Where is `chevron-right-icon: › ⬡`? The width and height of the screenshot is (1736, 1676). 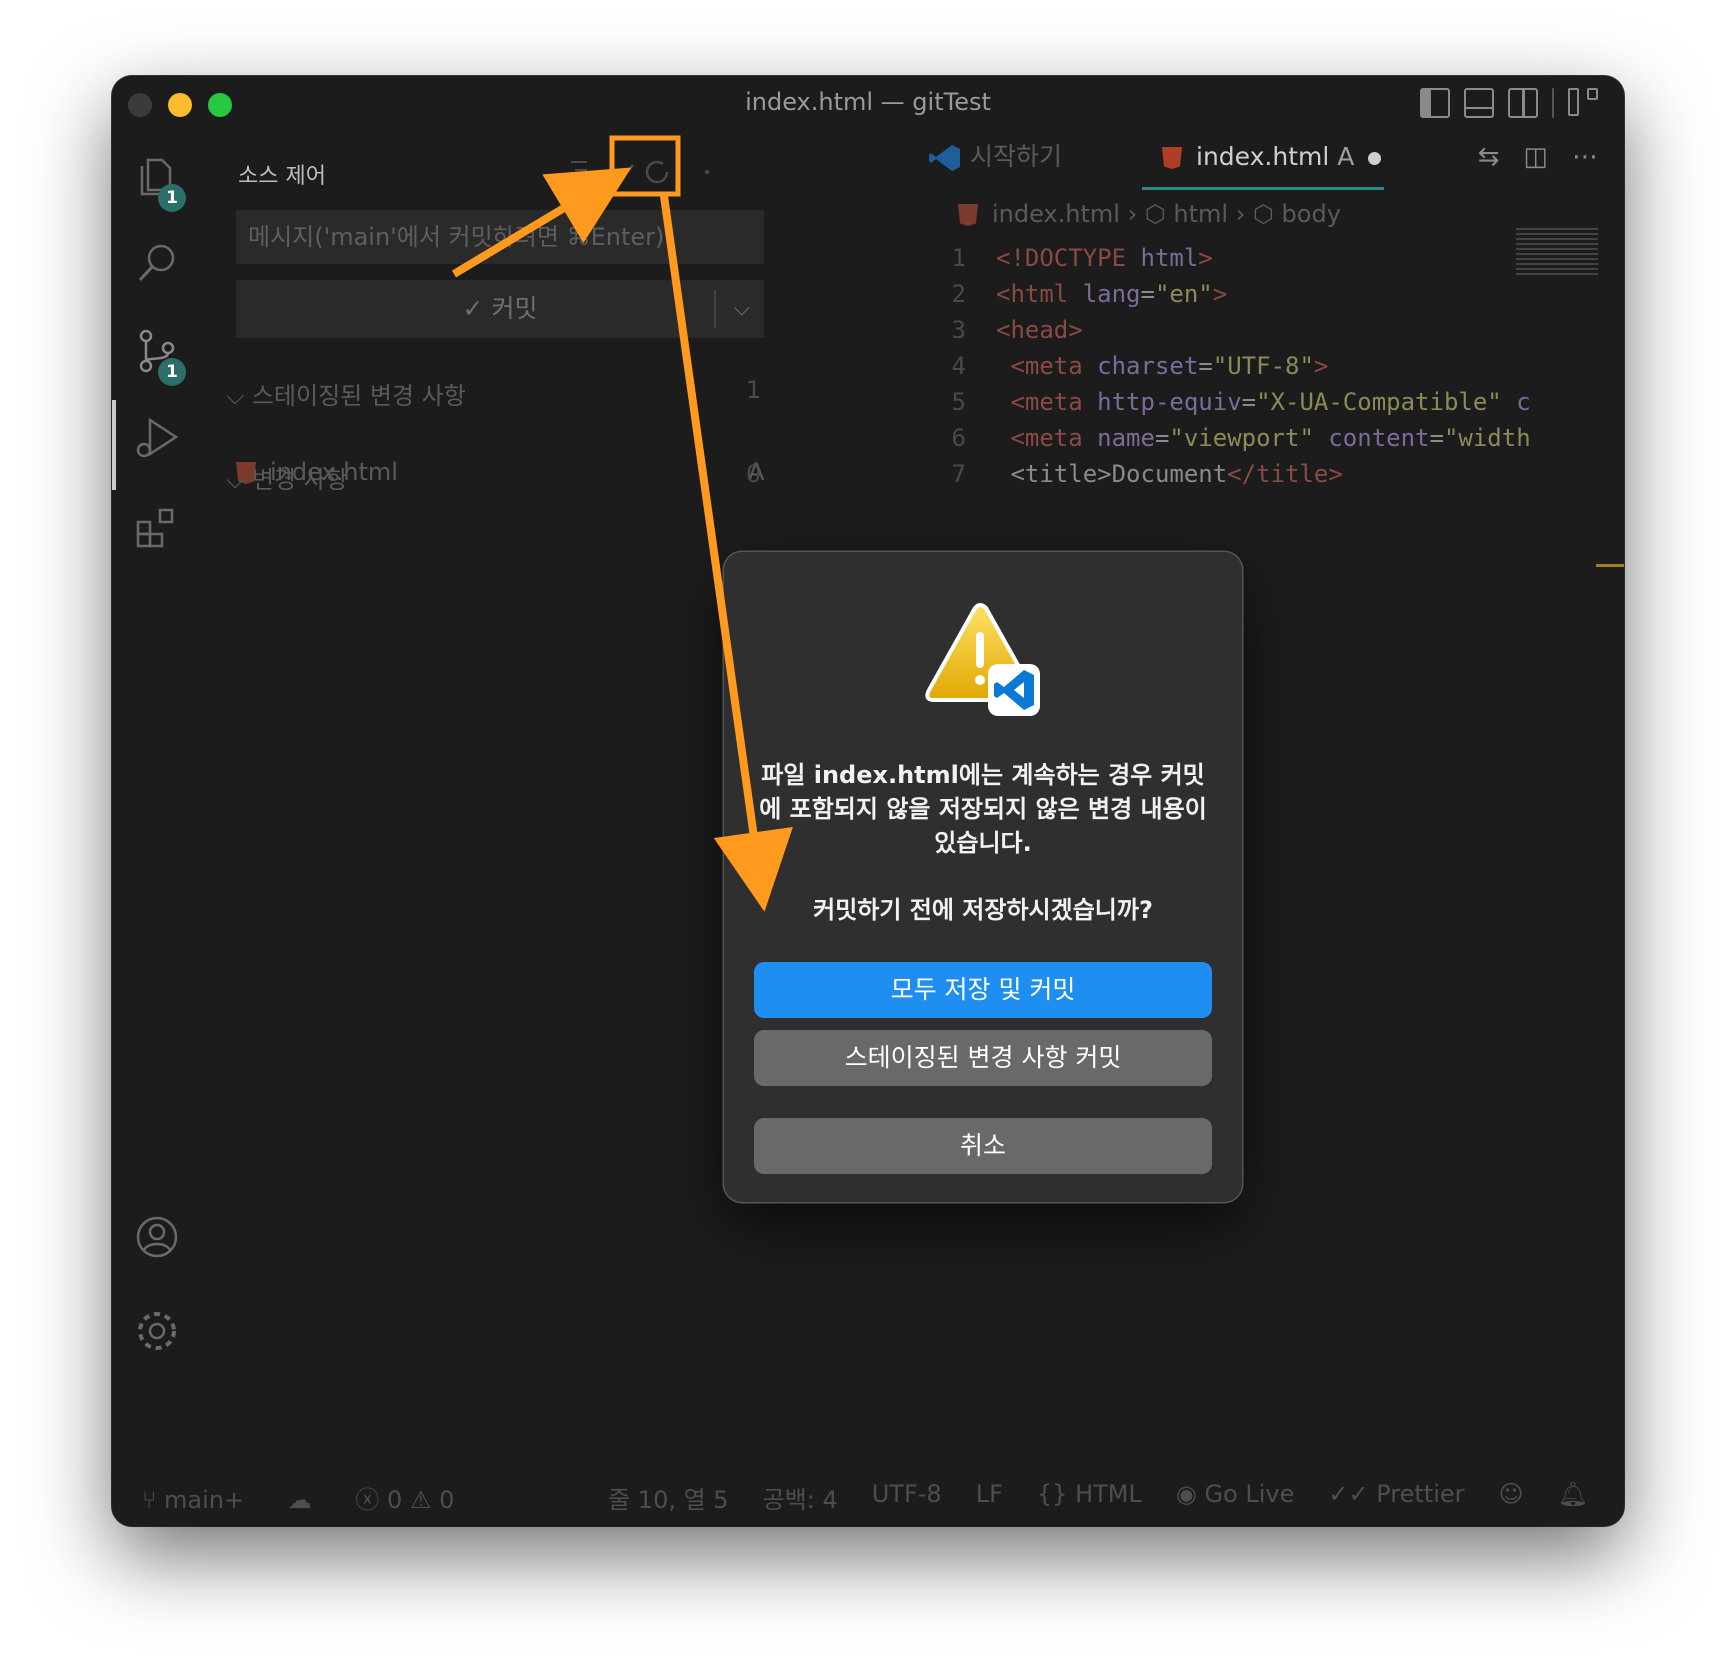 chevron-right-icon: › ⬡ is located at coordinates (1150, 214).